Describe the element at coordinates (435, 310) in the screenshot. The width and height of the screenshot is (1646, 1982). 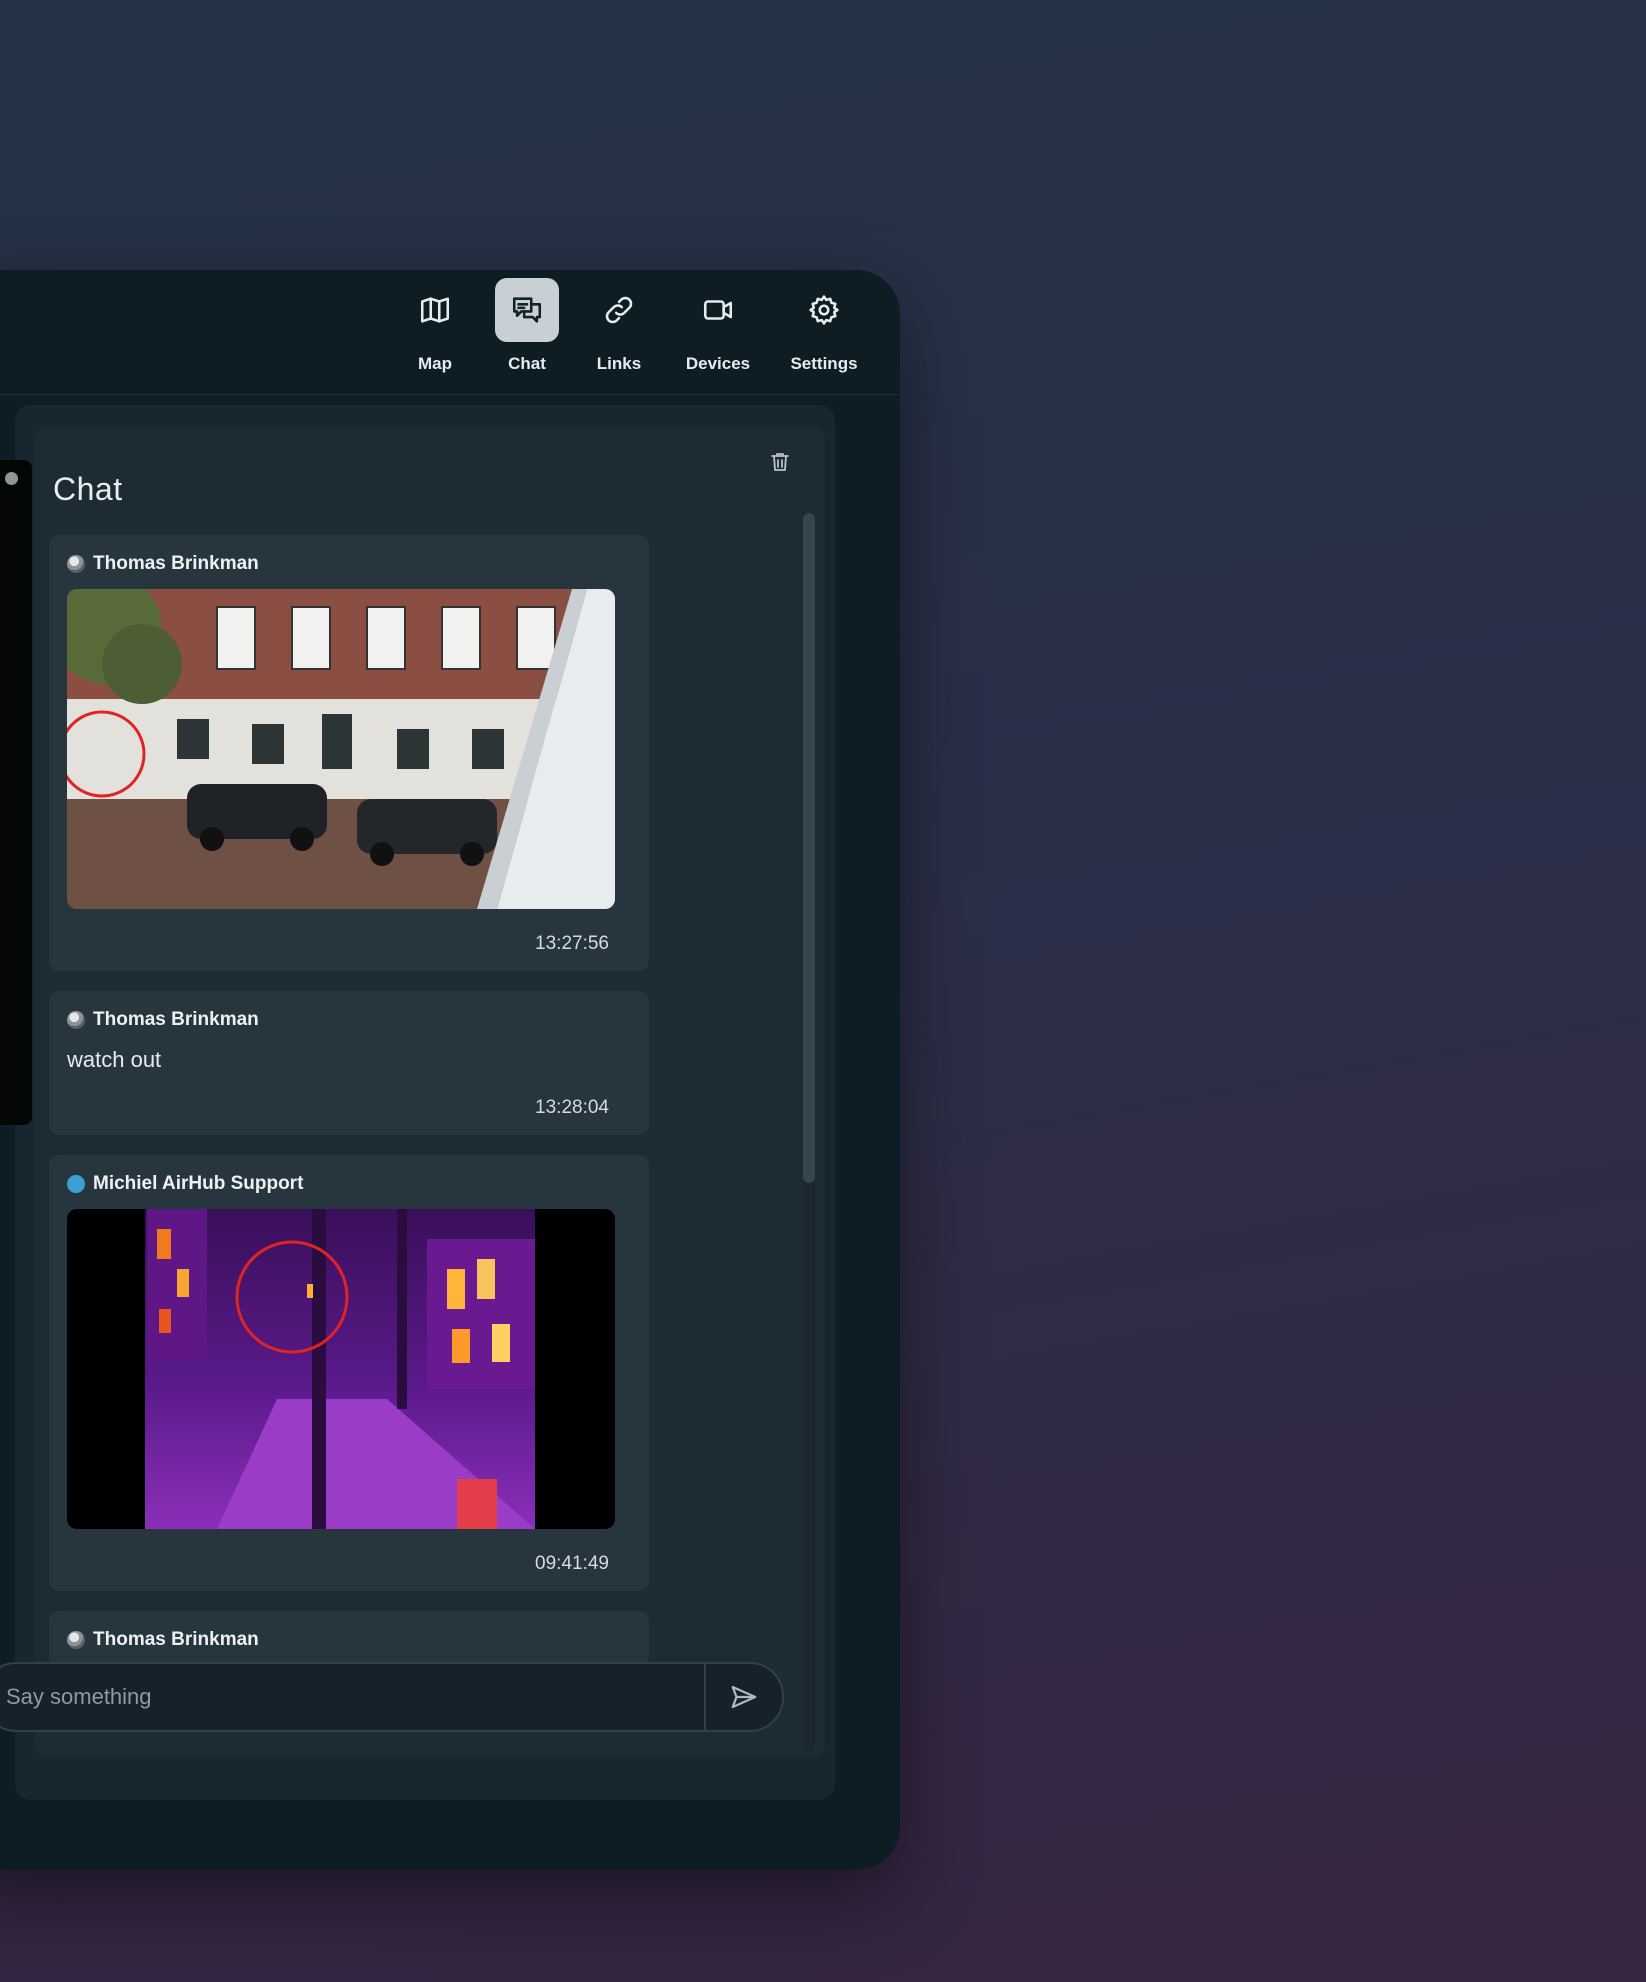
I see `map-icon` at that location.